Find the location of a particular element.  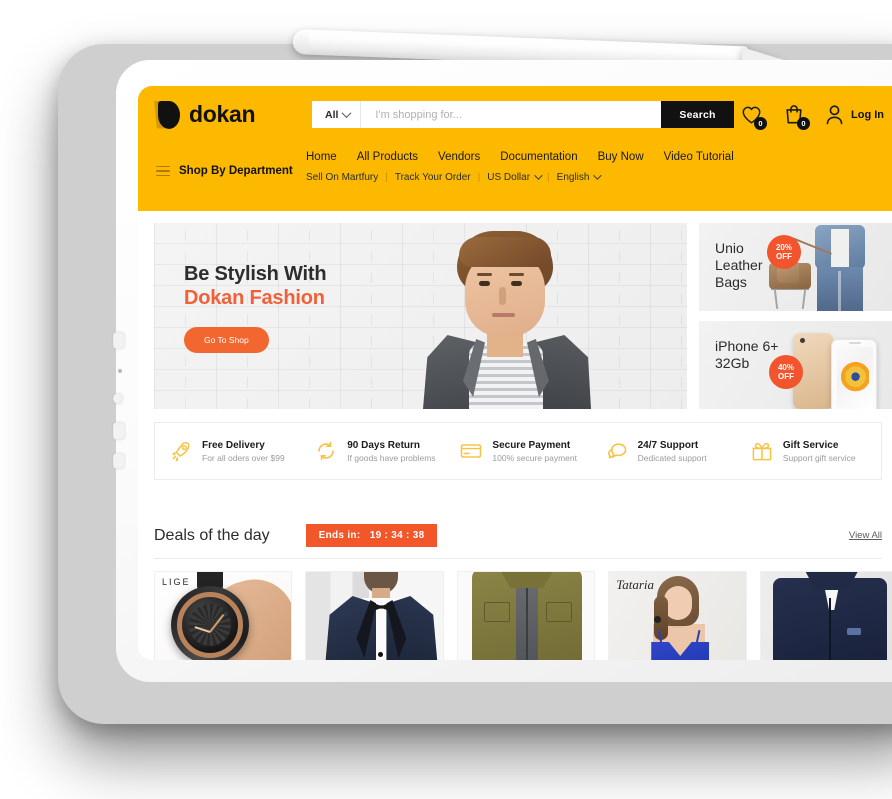

hero-model-photo is located at coordinates (507, 316).